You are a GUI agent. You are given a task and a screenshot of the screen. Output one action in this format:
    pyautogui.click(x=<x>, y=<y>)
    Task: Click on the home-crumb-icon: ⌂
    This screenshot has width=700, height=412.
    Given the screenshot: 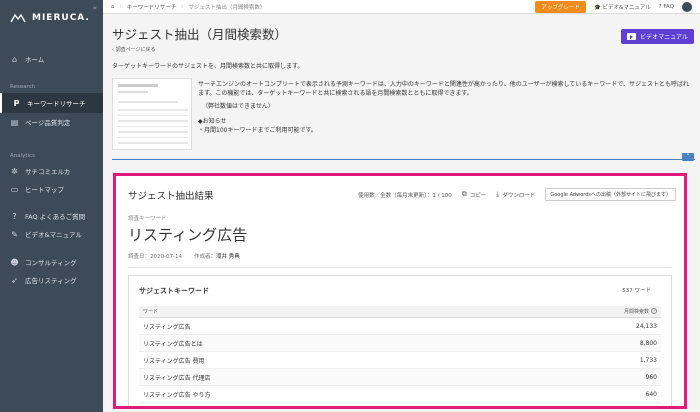 What is the action you would take?
    pyautogui.click(x=113, y=7)
    